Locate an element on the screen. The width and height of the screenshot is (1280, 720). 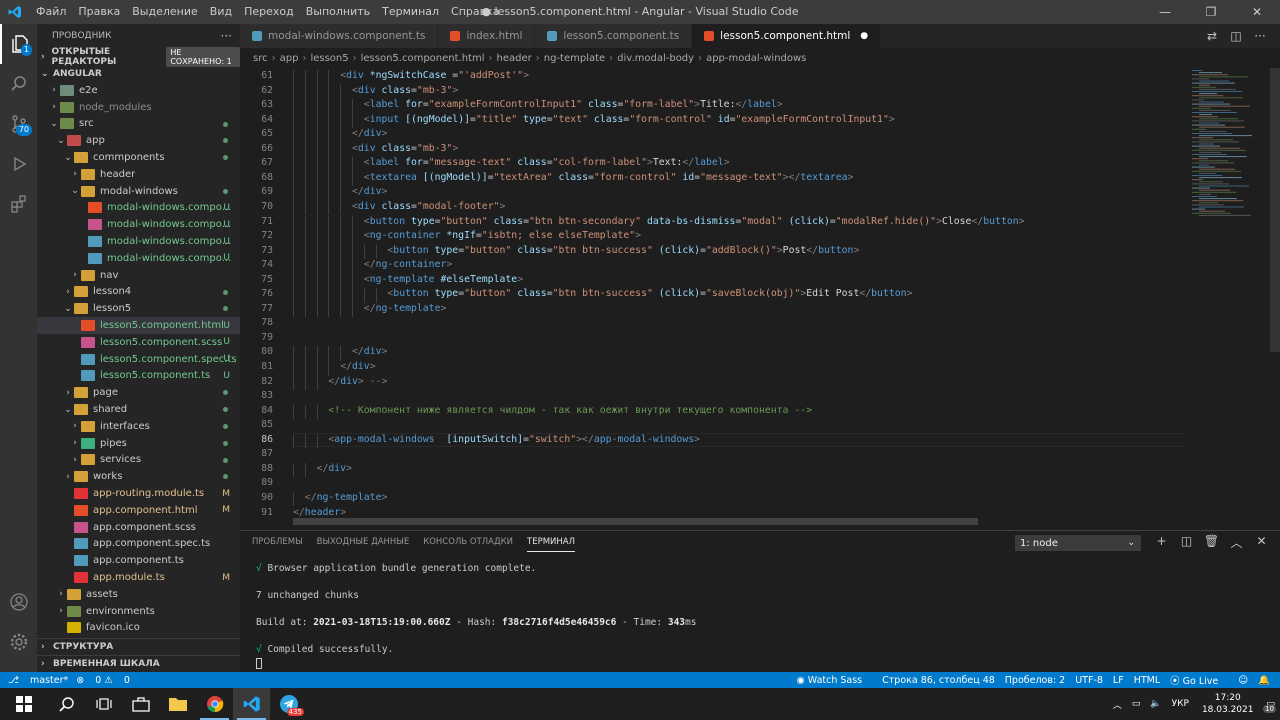
tree-item: app.component.spec.ts is located at coordinates (138, 544).